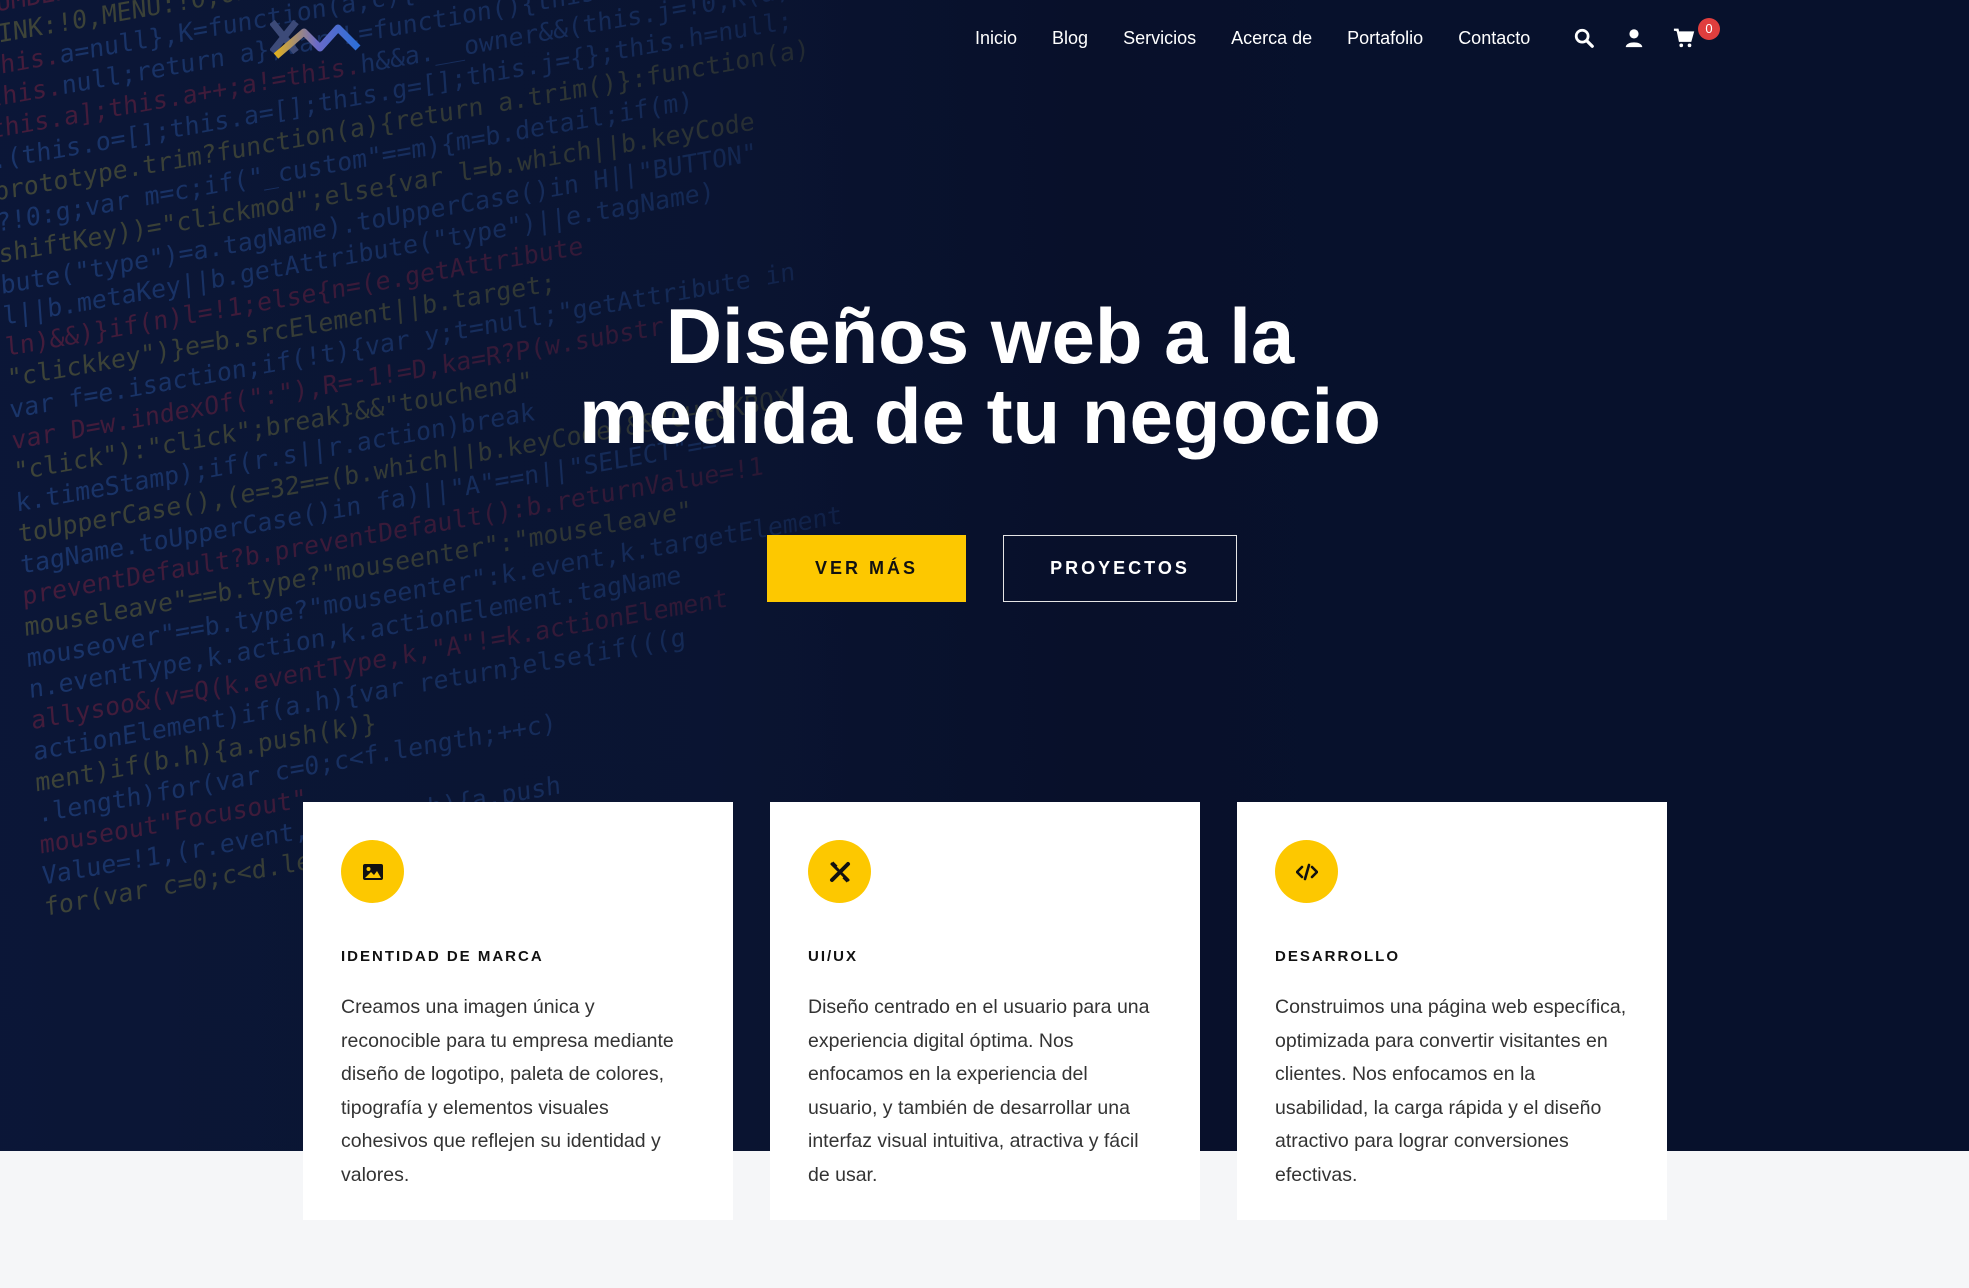 This screenshot has height=1288, width=1969. I want to click on xw-logo-icon, so click(316, 40).